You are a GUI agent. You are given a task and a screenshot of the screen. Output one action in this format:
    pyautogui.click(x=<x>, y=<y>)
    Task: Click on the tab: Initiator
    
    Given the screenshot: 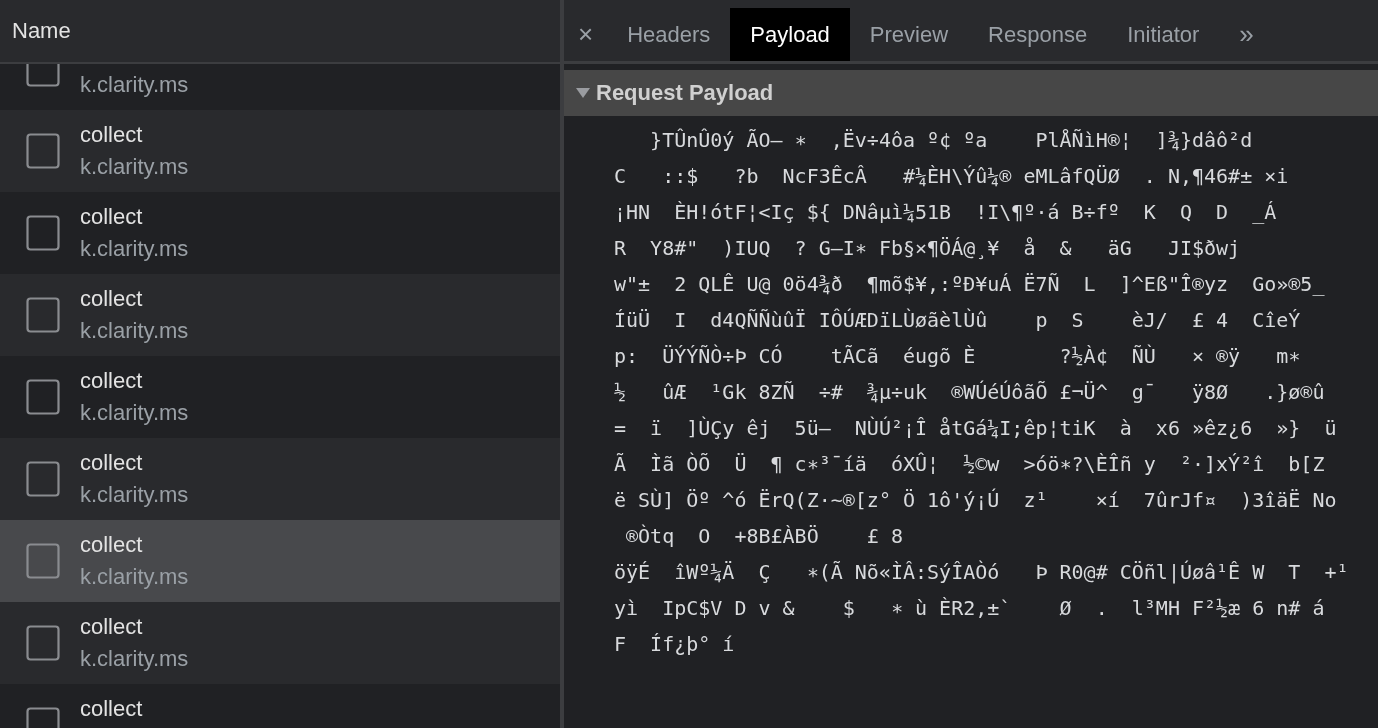 What is the action you would take?
    pyautogui.click(x=1163, y=34)
    